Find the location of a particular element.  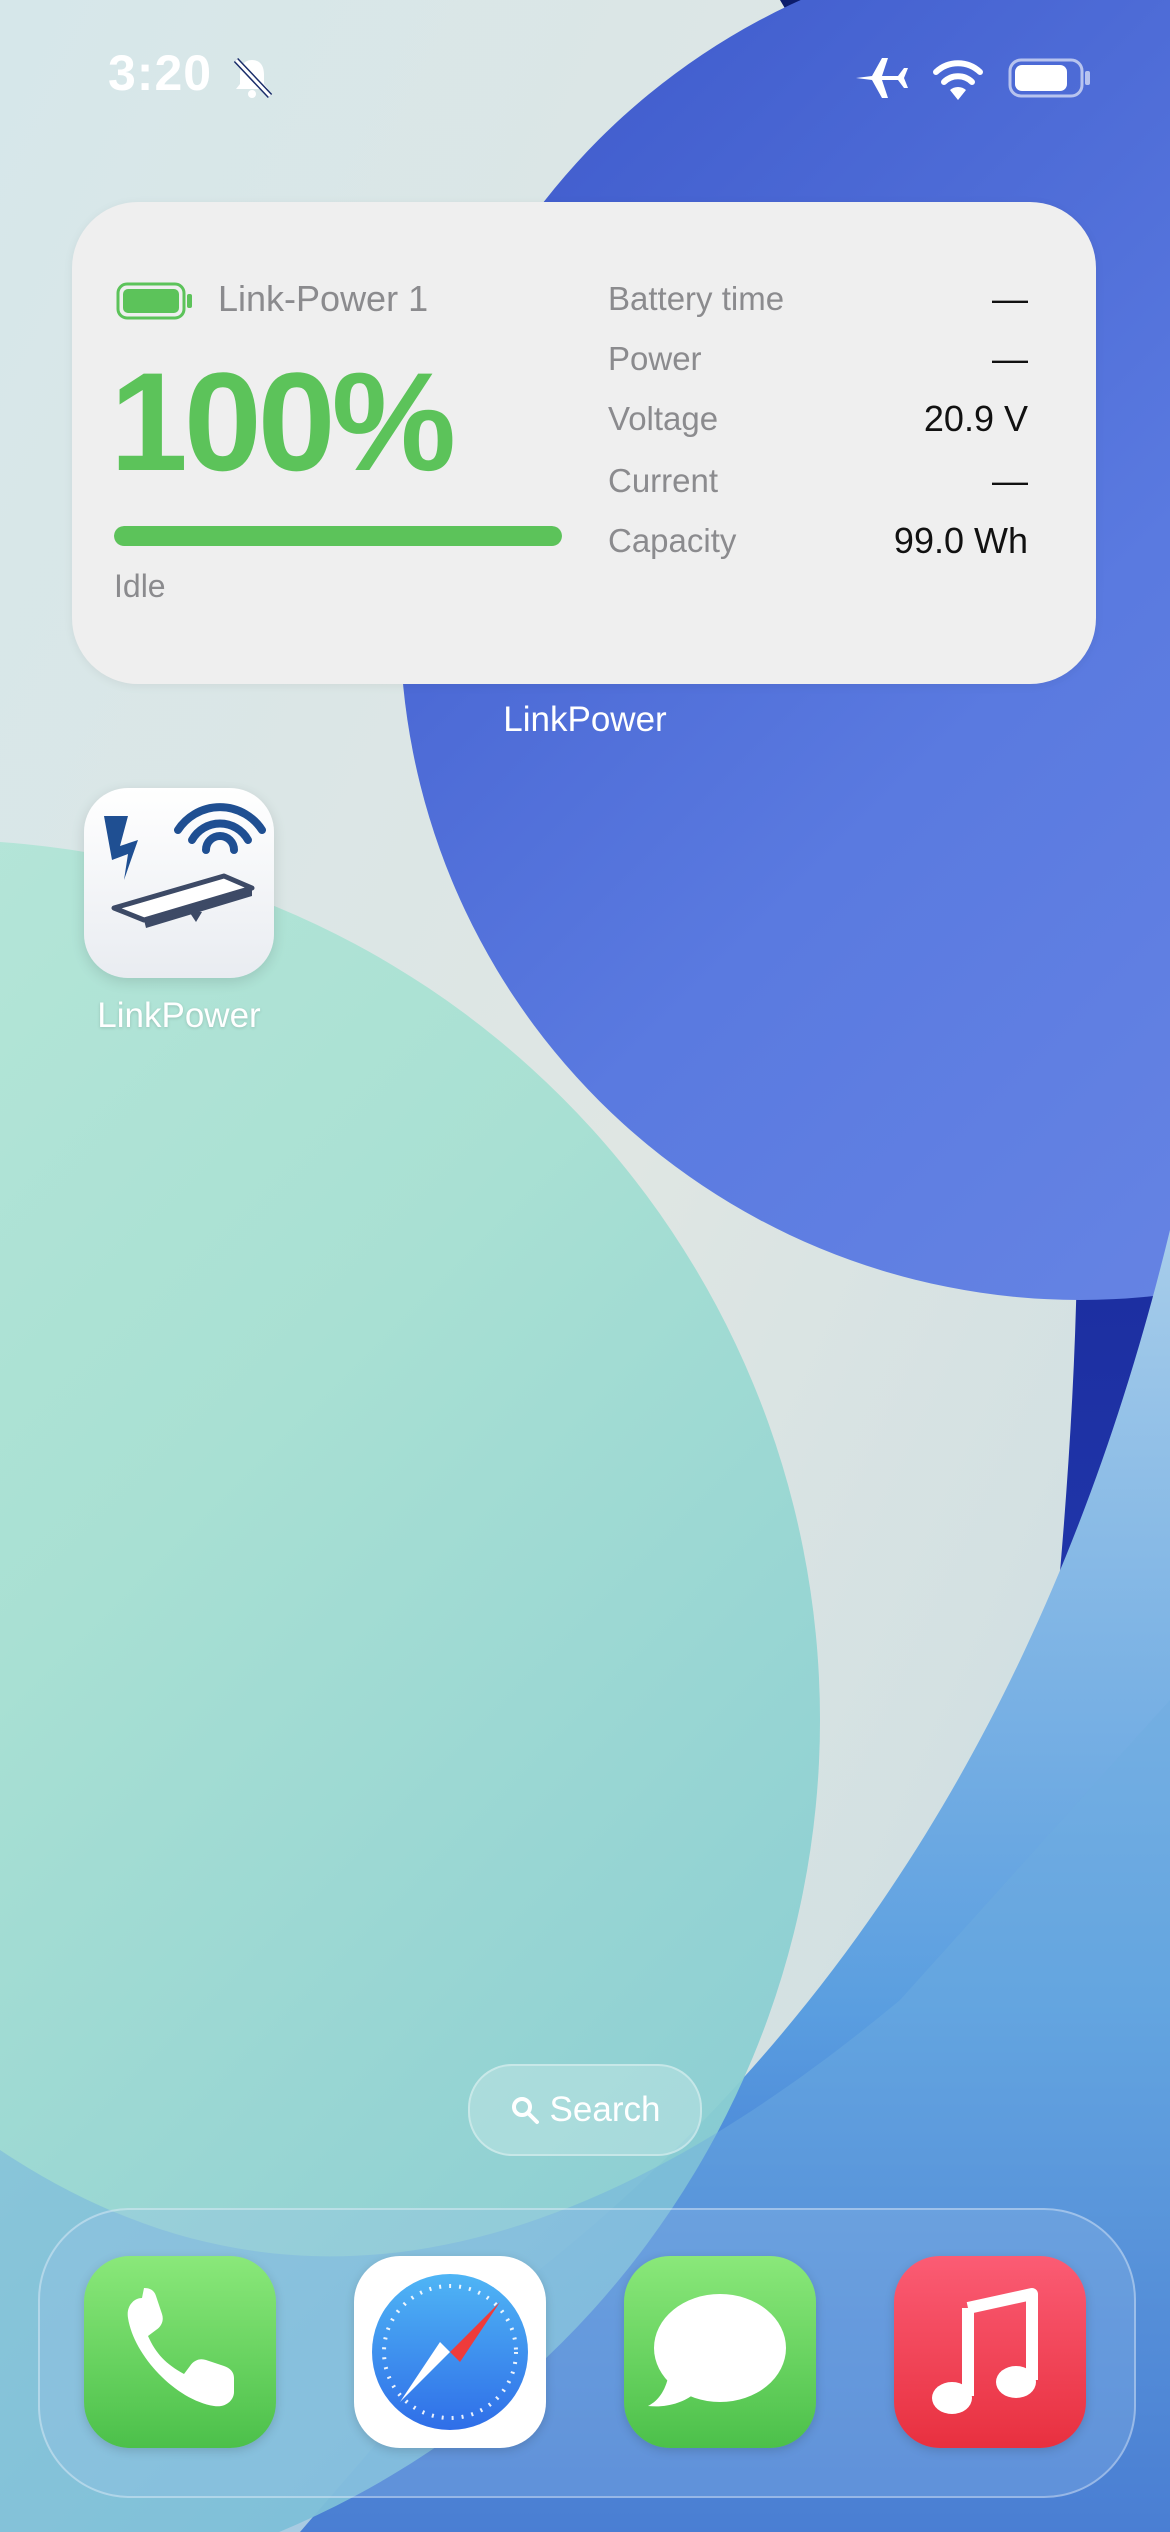

stat-label: Current is located at coordinates (663, 480).